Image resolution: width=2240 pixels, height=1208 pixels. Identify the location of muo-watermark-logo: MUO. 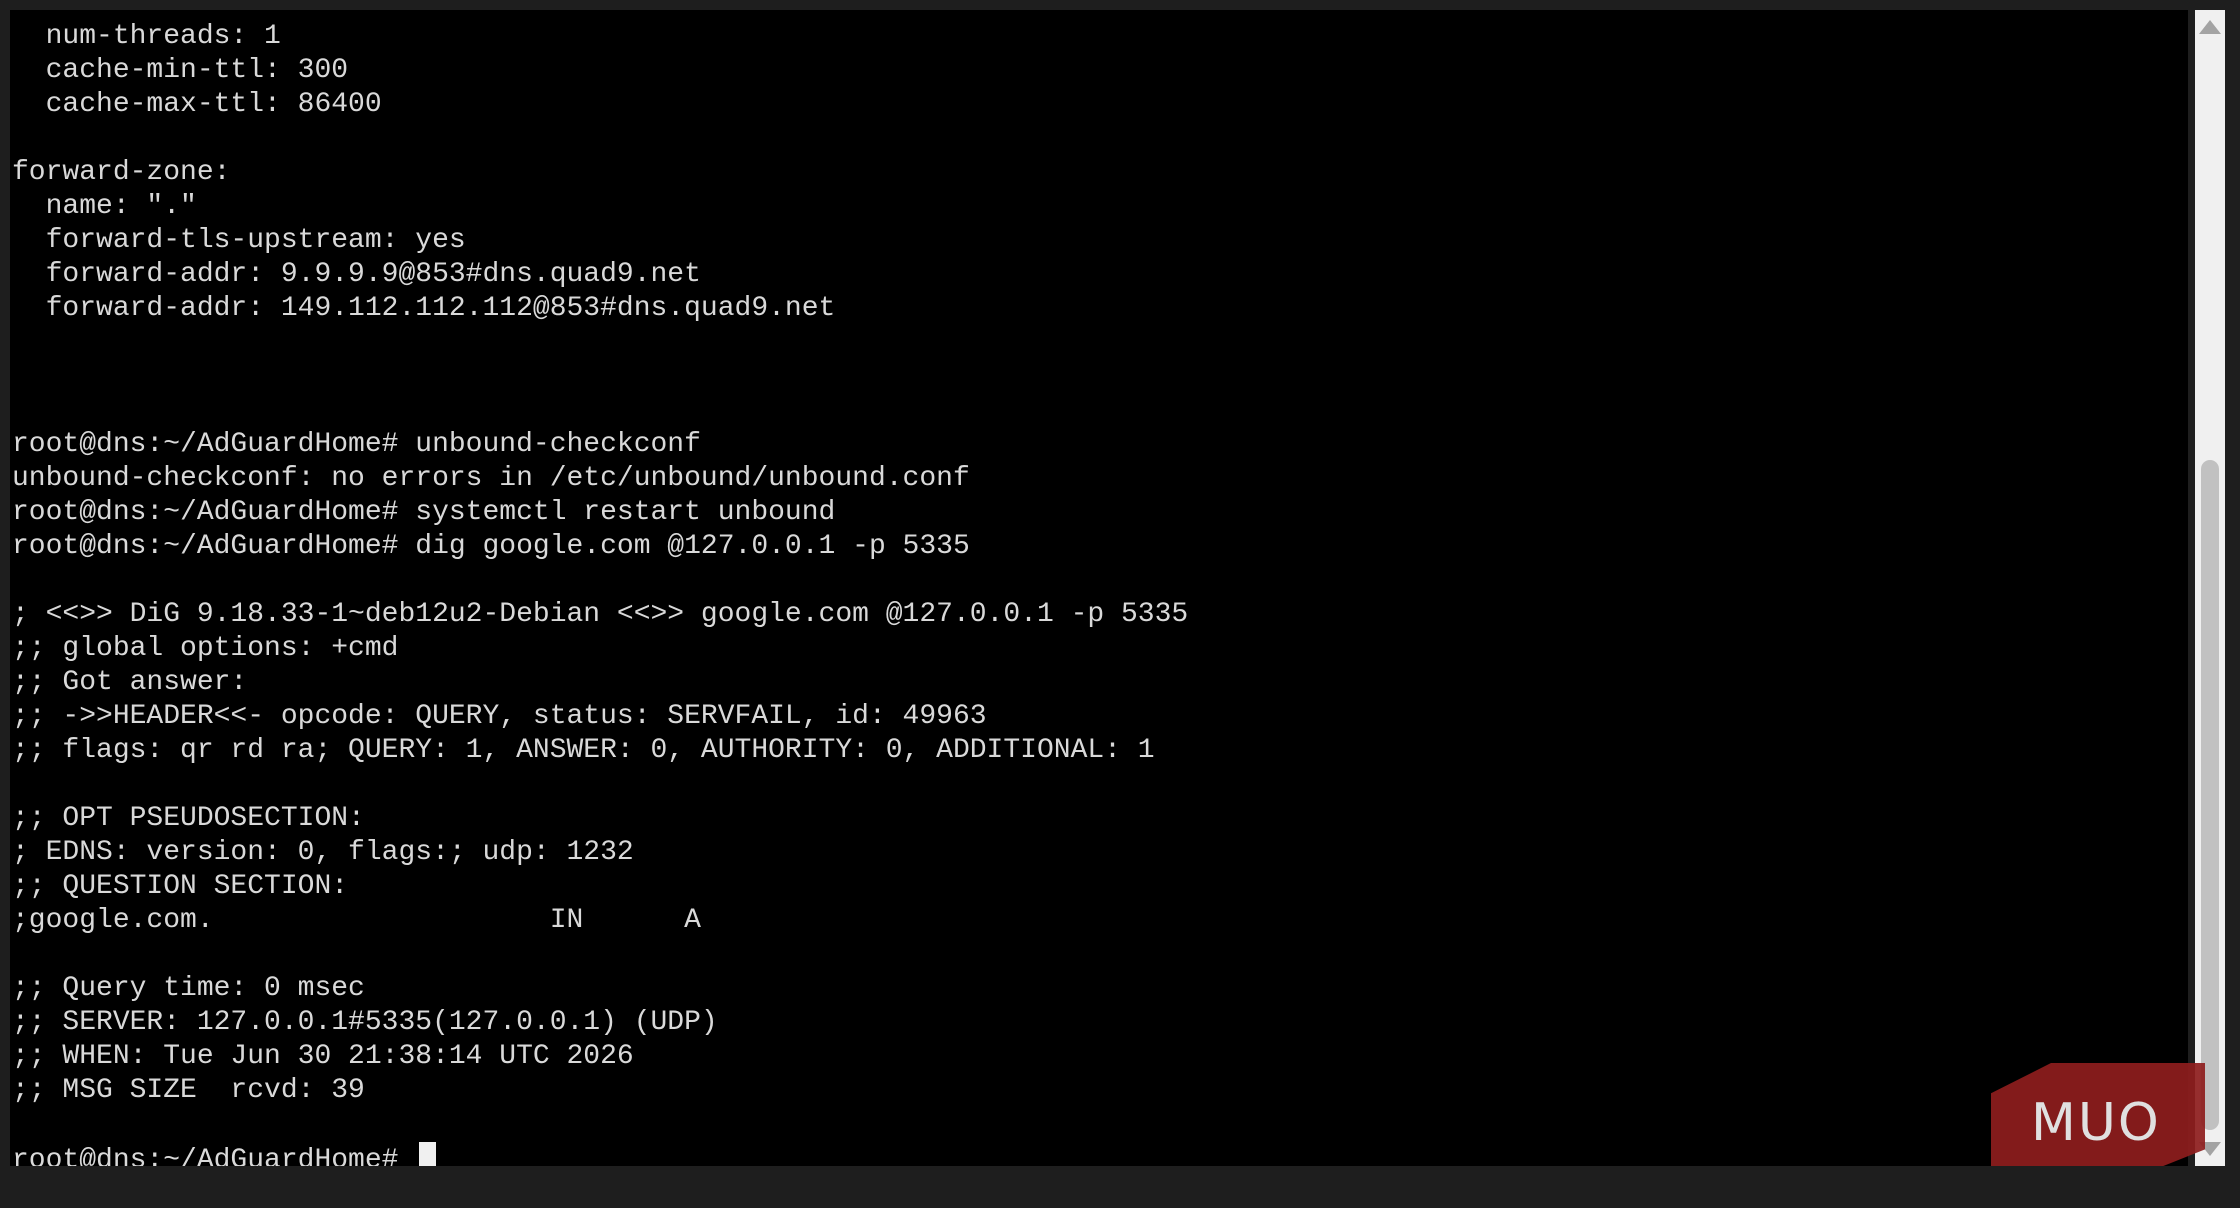
(2098, 1117).